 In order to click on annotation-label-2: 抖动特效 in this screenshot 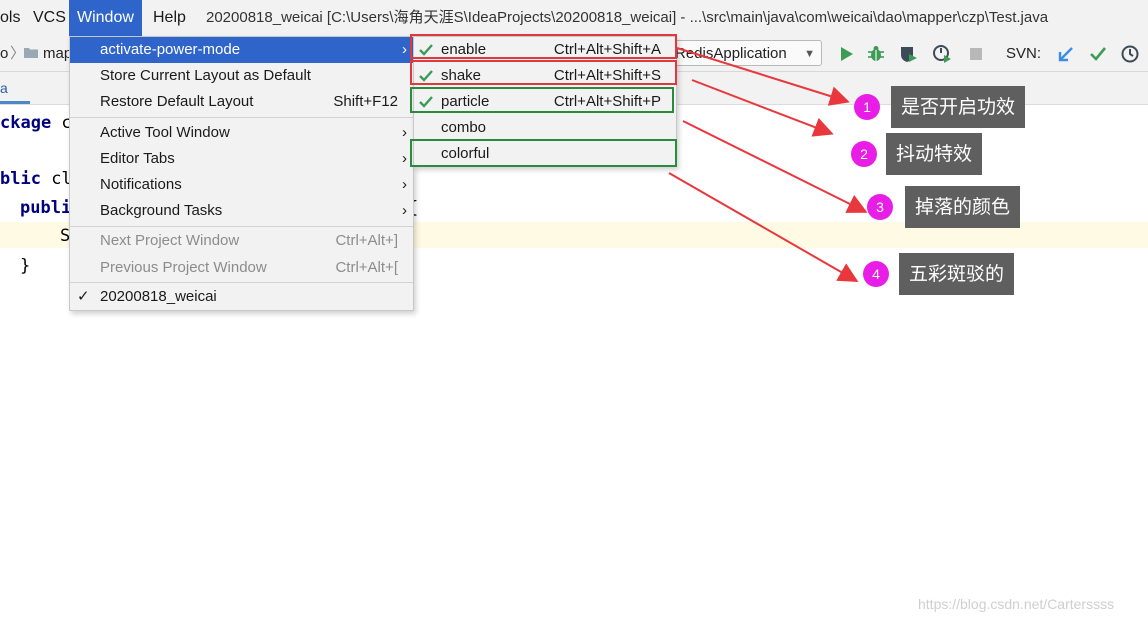, I will do `click(934, 154)`.